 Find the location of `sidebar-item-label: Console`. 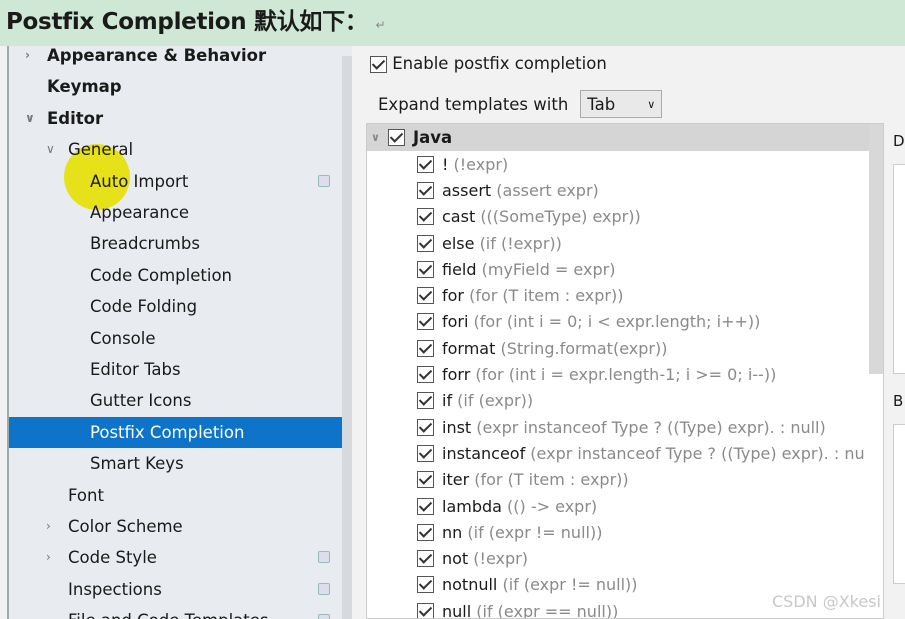

sidebar-item-label: Console is located at coordinates (123, 338).